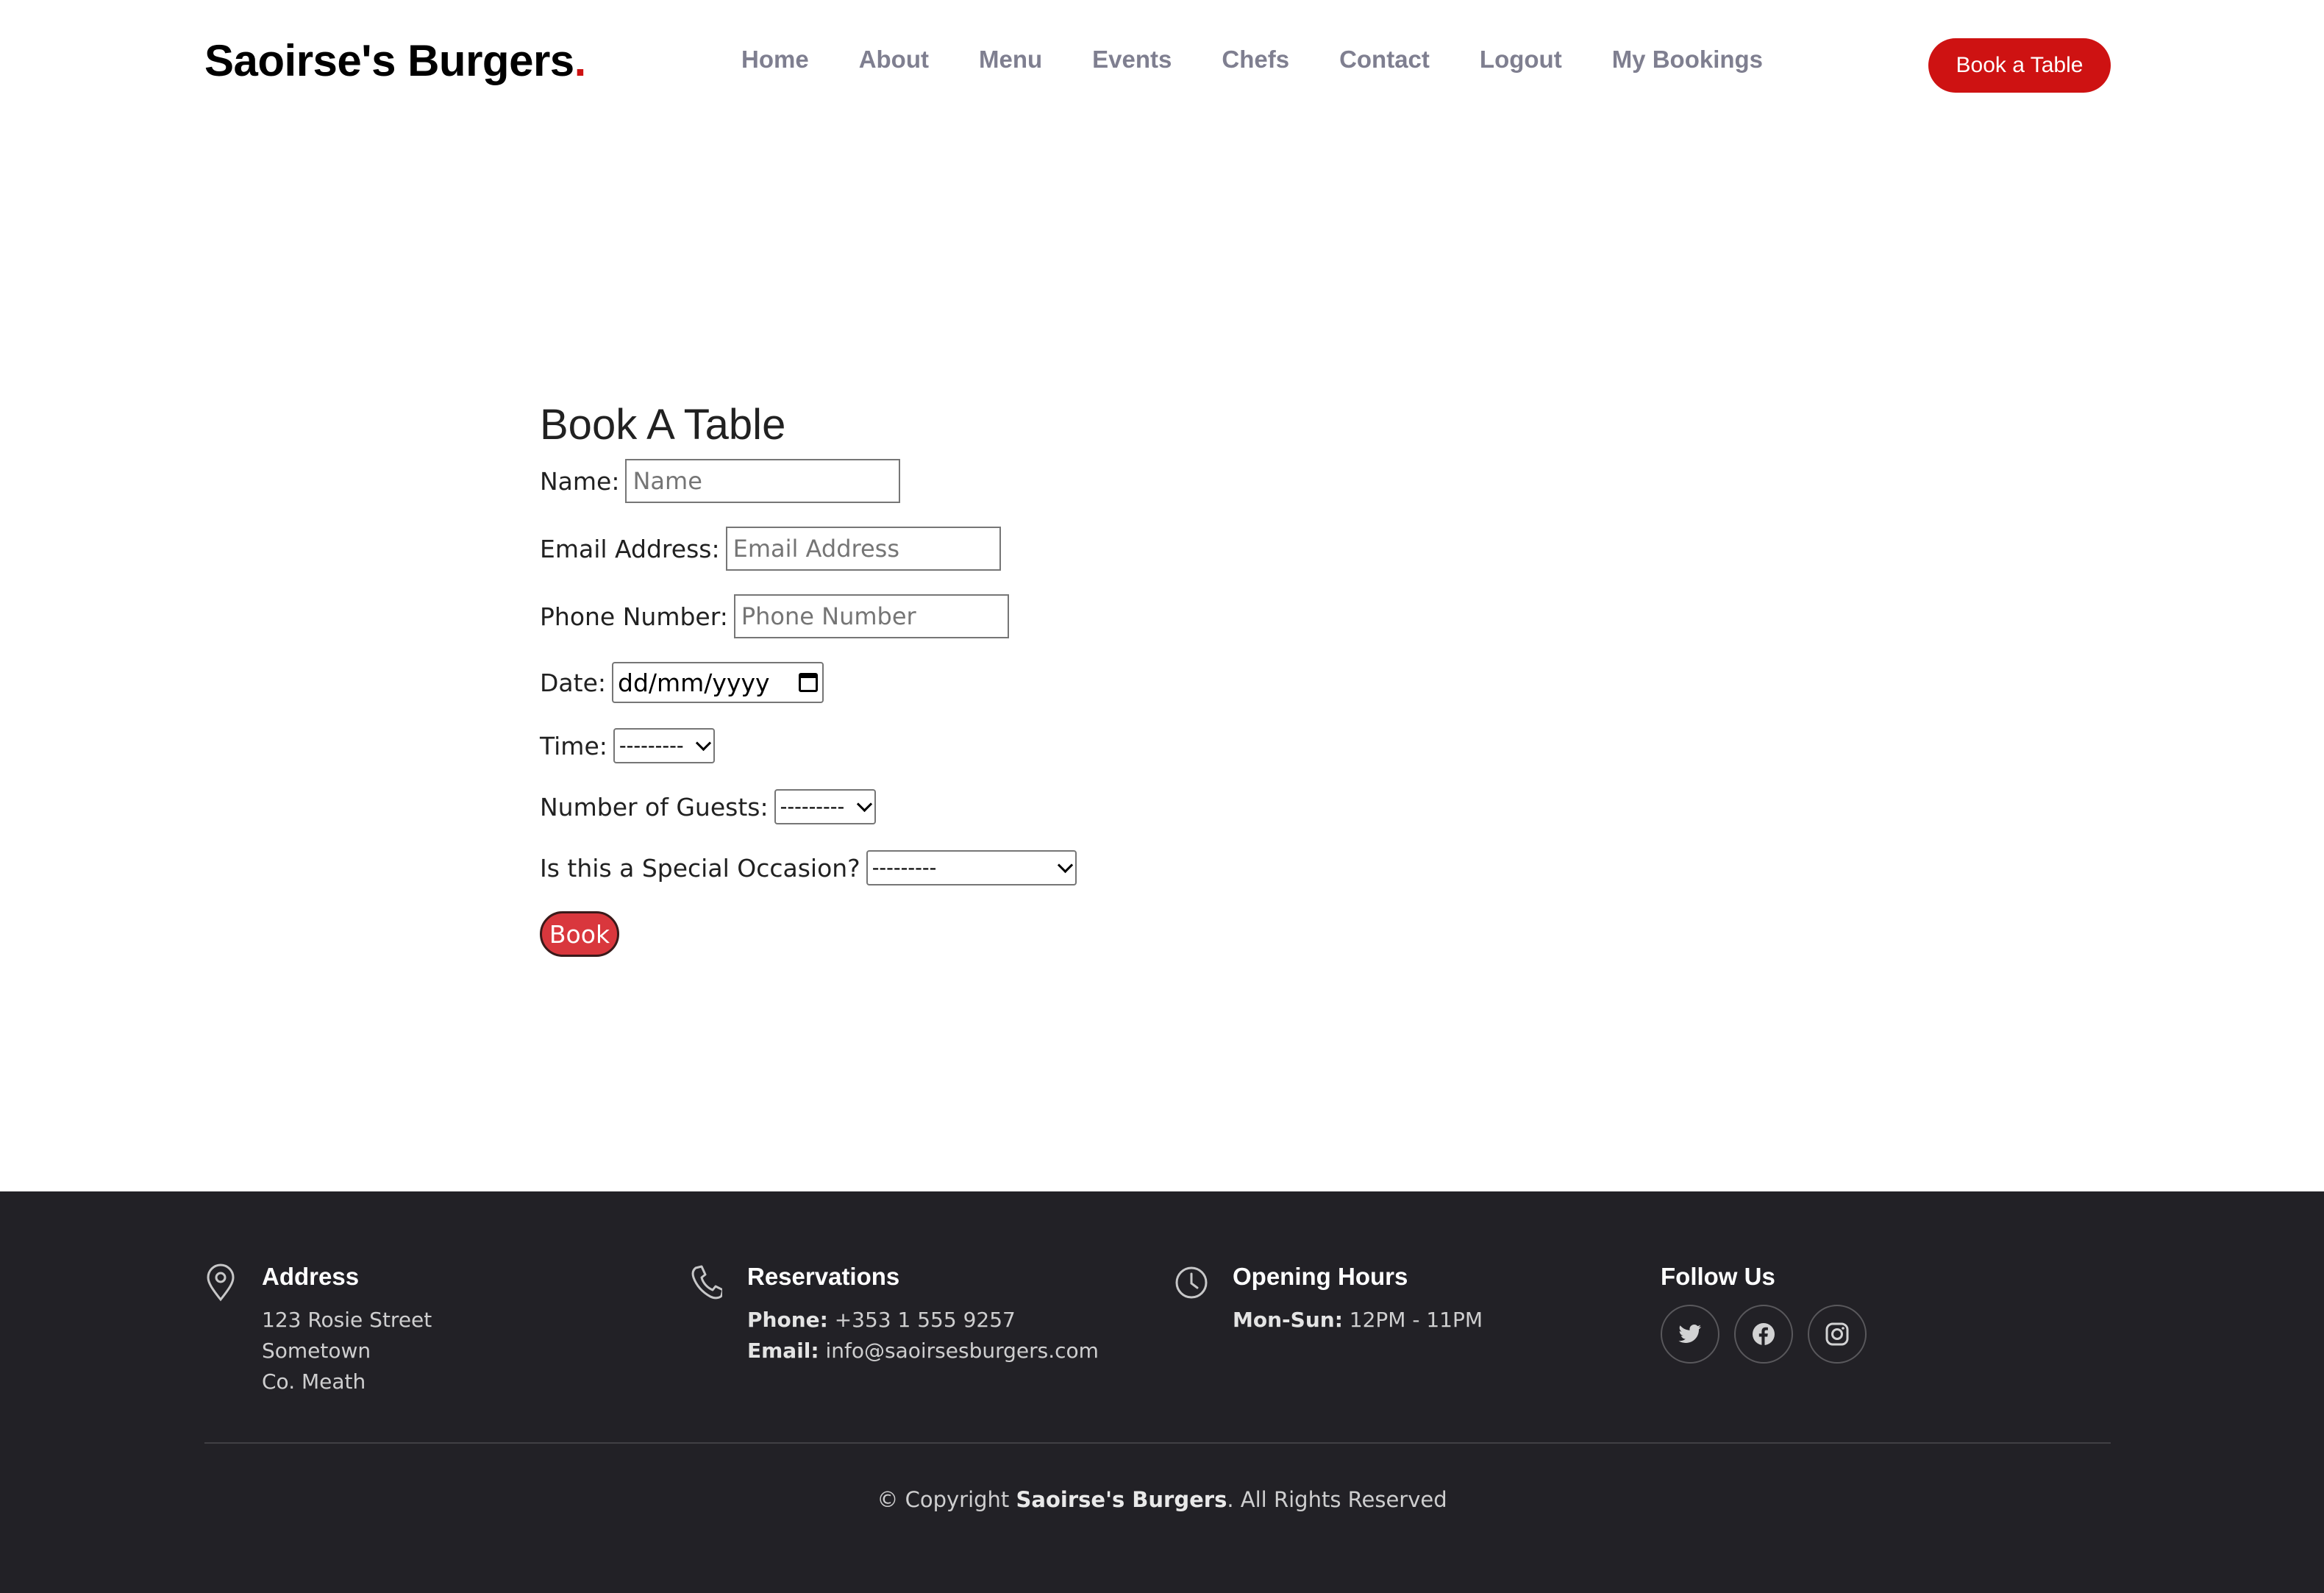 This screenshot has width=2324, height=1593. Describe the element at coordinates (894, 60) in the screenshot. I see `nav-about: About` at that location.